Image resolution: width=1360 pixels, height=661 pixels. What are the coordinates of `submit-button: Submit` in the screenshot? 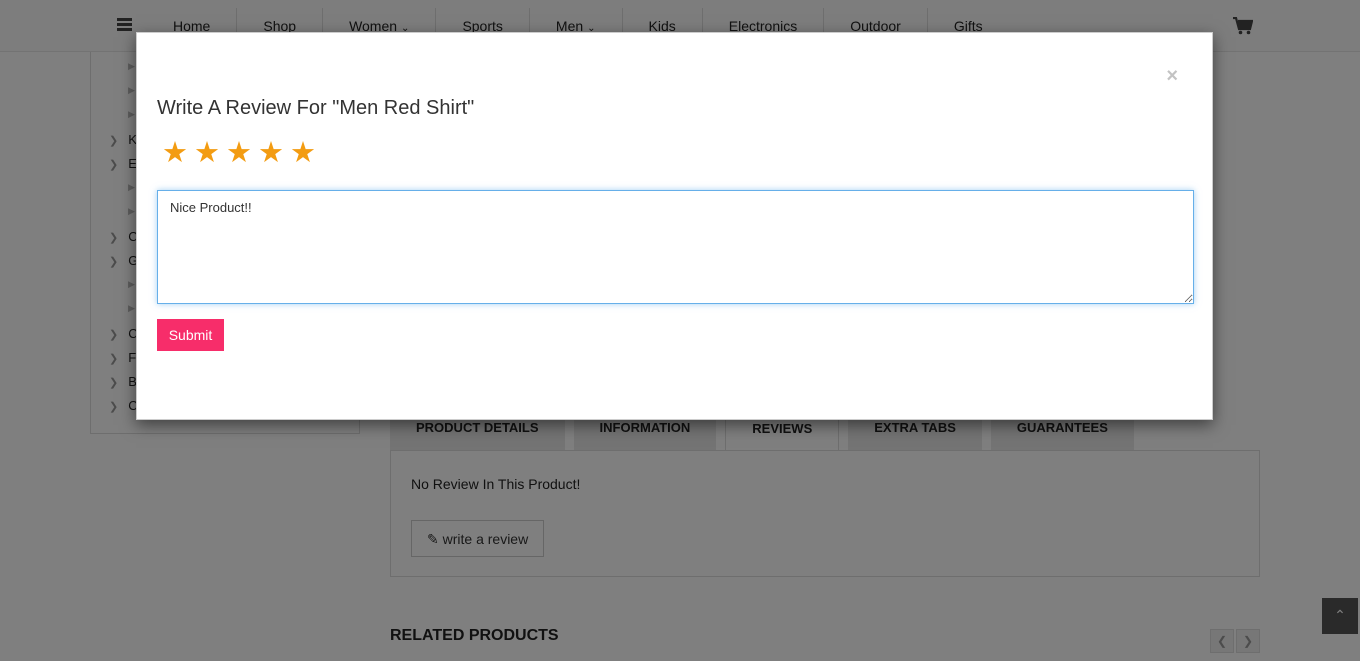 It's located at (190, 335).